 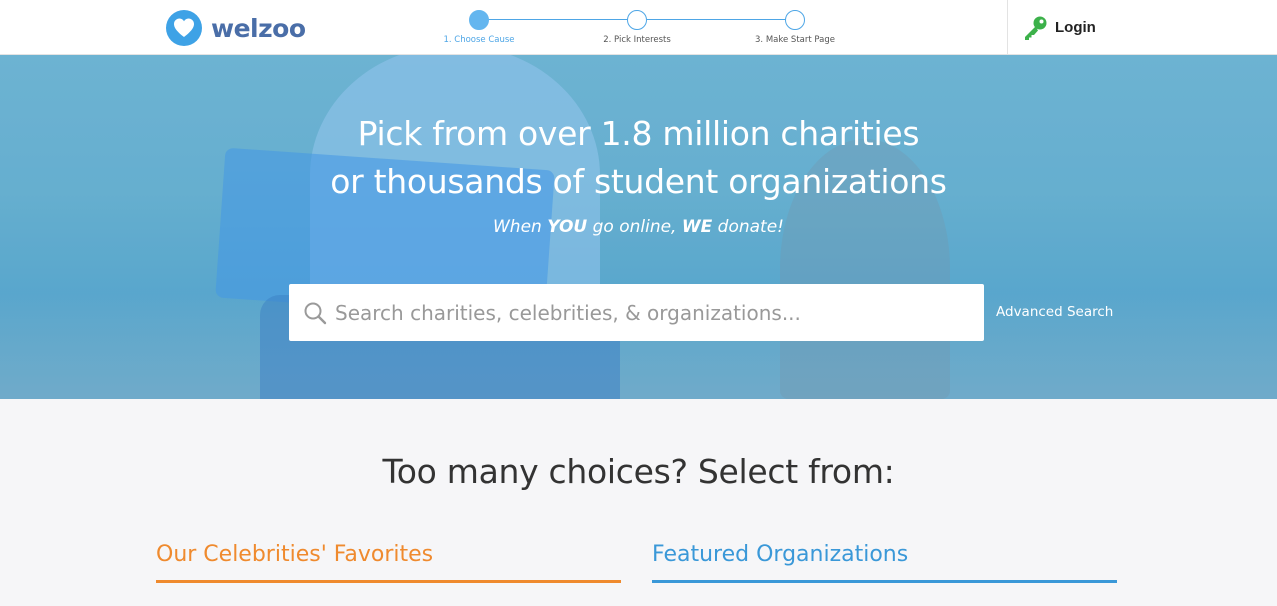 What do you see at coordinates (184, 28) in the screenshot?
I see `heart-logo-icon` at bounding box center [184, 28].